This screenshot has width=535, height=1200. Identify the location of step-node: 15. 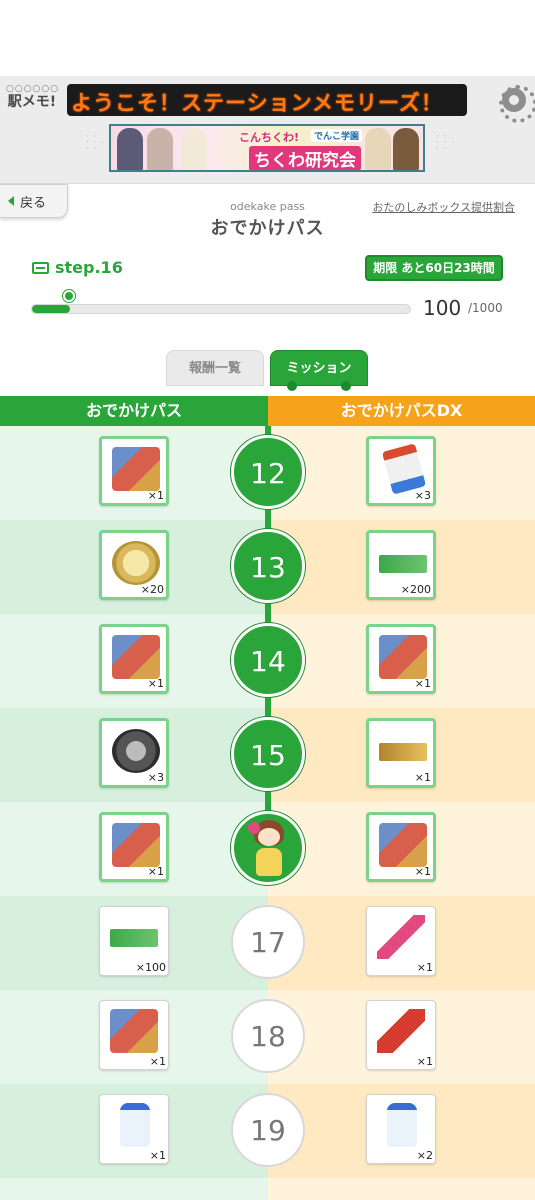
(268, 754).